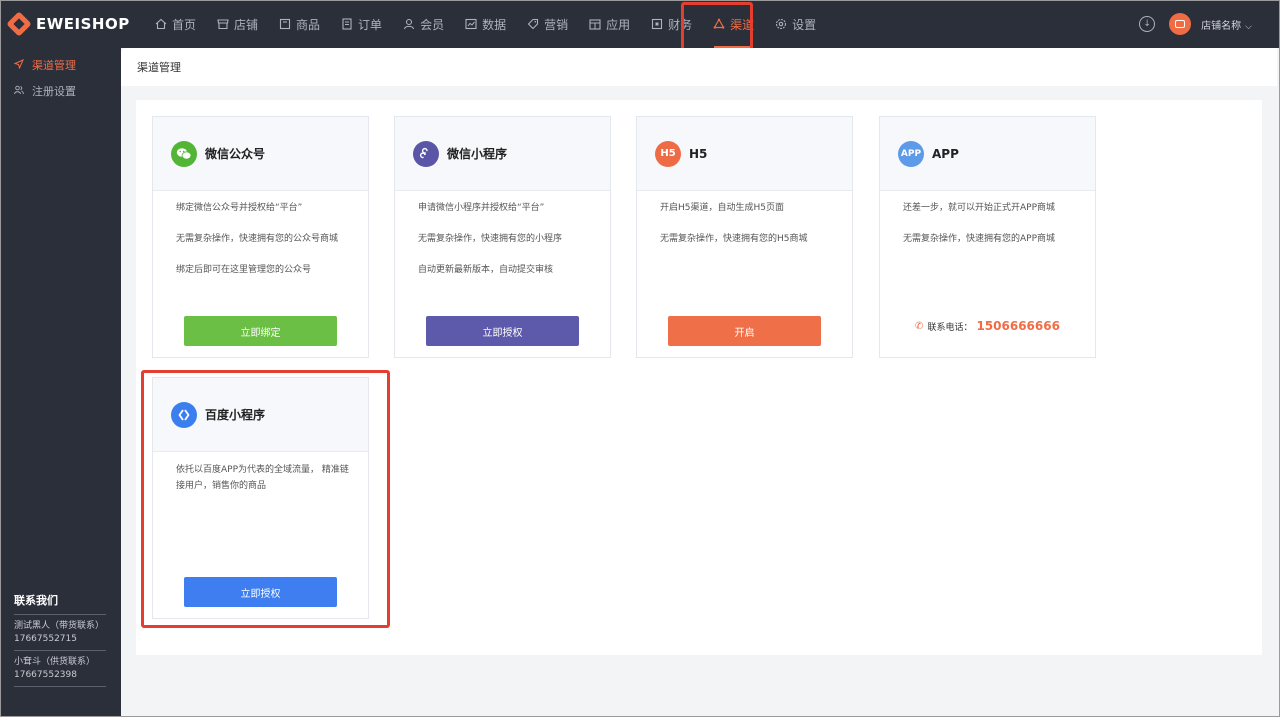  I want to click on card-line: 无需复杂操作，快速拥有您的H5商城, so click(734, 239).